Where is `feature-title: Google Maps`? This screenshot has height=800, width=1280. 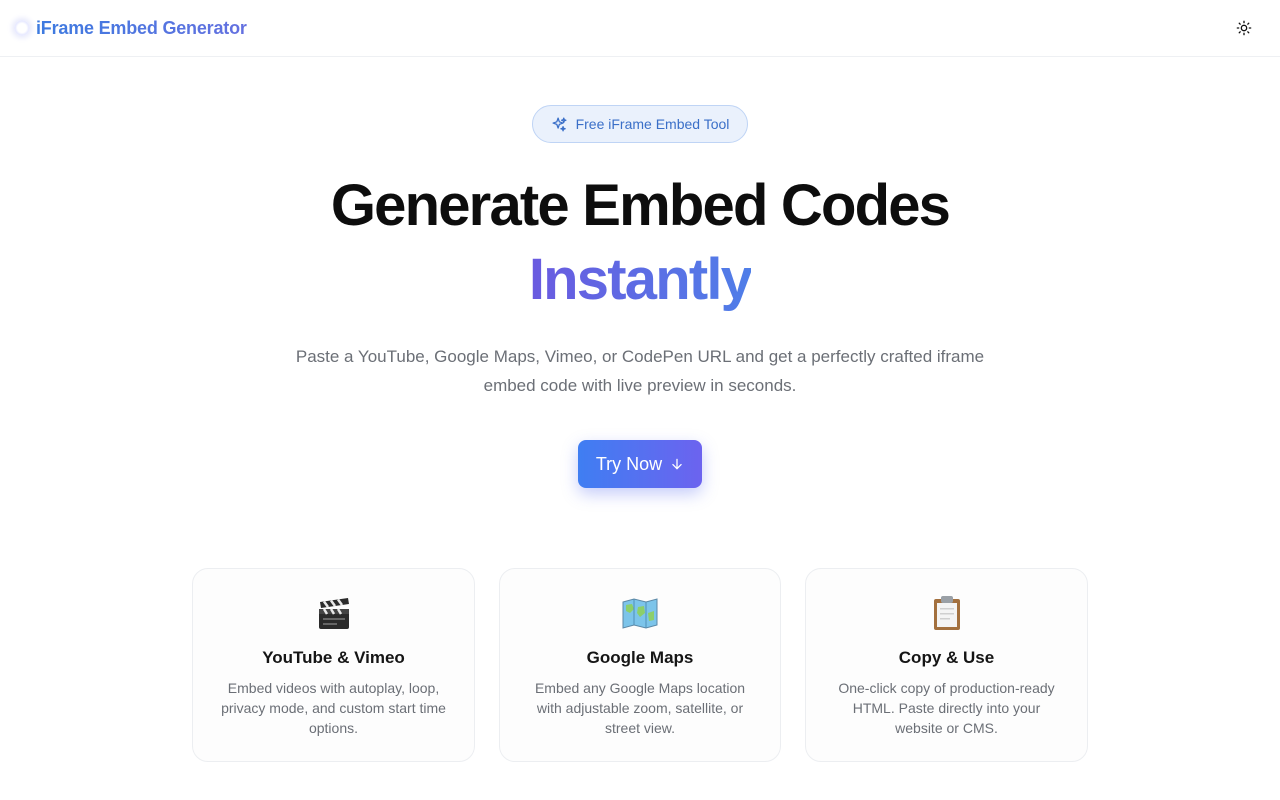 feature-title: Google Maps is located at coordinates (640, 657).